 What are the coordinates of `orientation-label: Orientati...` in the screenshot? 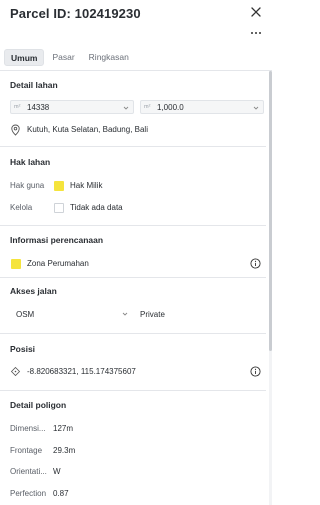 It's located at (28, 471).